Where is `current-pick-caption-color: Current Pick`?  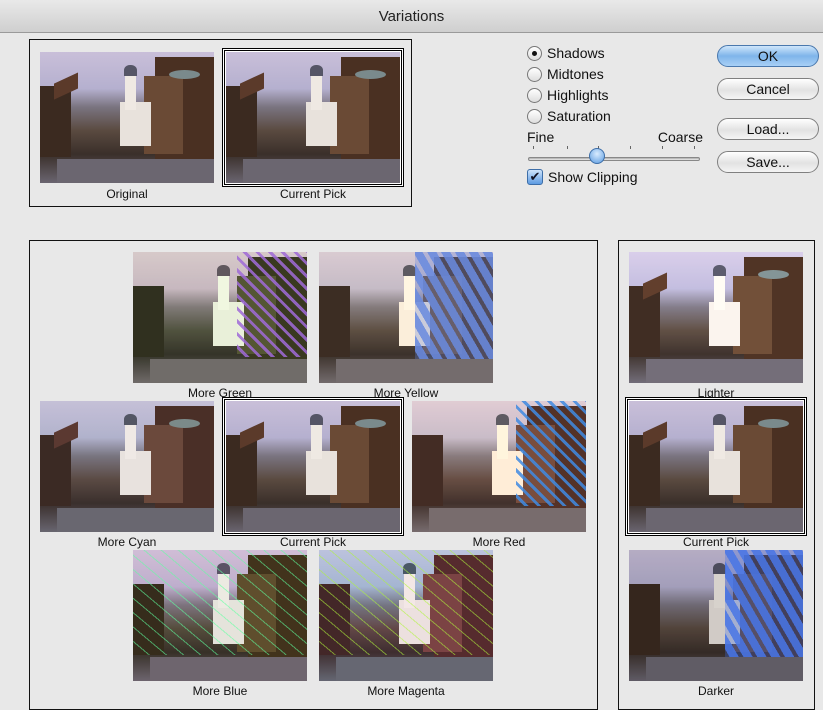 current-pick-caption-color: Current Pick is located at coordinates (313, 542).